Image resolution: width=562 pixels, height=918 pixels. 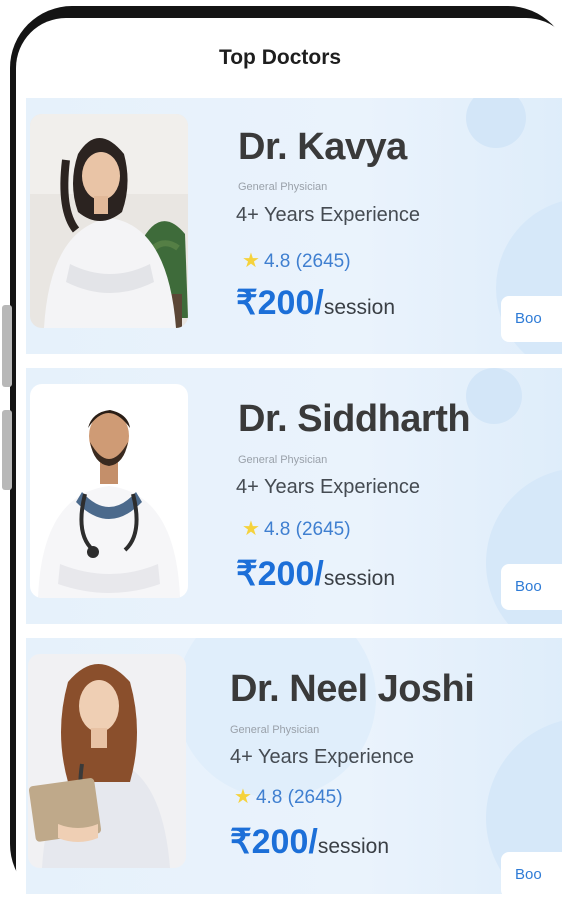 I want to click on doctor-photo-kavya, so click(x=109, y=221).